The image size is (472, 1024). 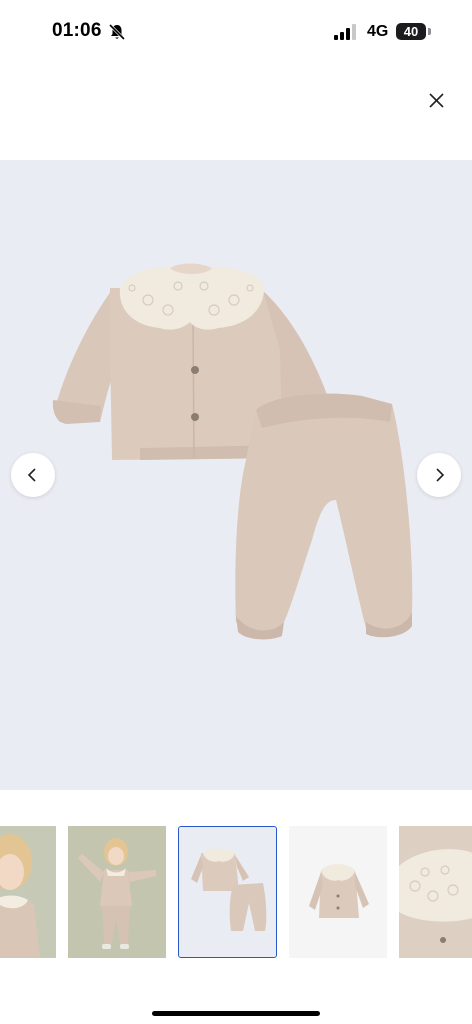 I want to click on garment-pants, so click(x=324, y=516).